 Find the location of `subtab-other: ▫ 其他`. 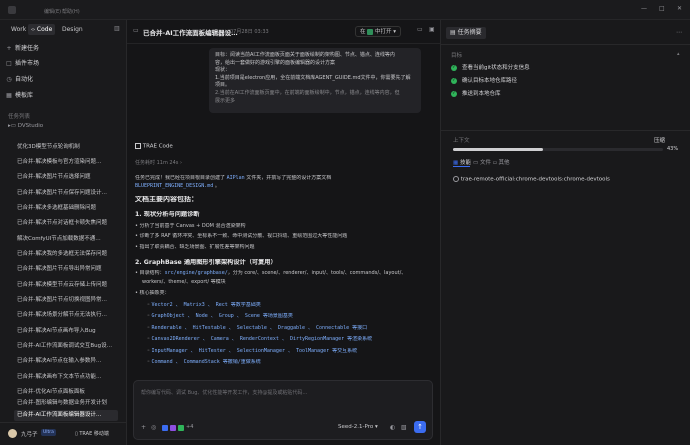

subtab-other: ▫ 其他 is located at coordinates (501, 162).